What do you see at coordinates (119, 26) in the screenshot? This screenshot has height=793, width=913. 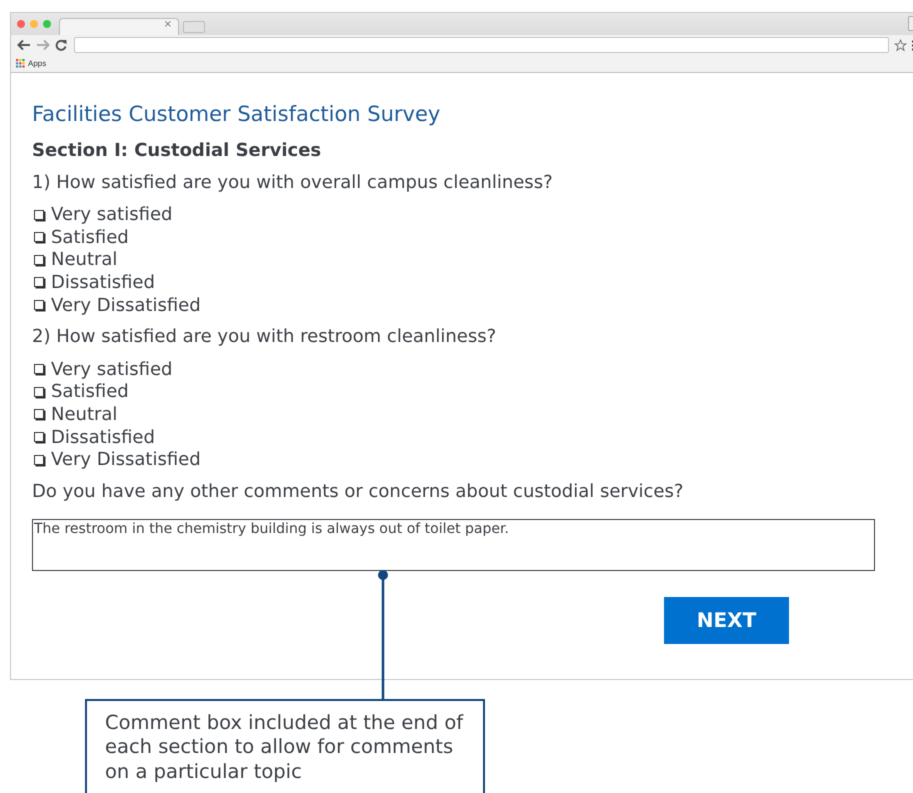 I see `browser-tab: ×` at bounding box center [119, 26].